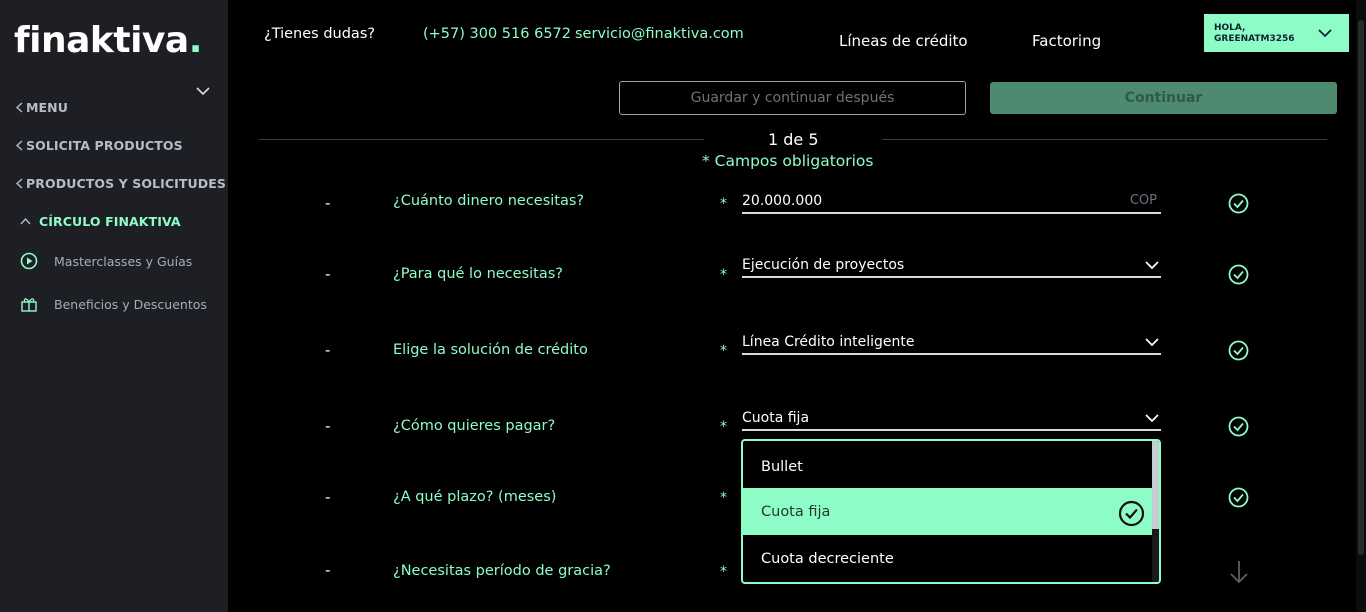 Image resolution: width=1366 pixels, height=612 pixels. I want to click on option-label: Cuota fija, so click(796, 511).